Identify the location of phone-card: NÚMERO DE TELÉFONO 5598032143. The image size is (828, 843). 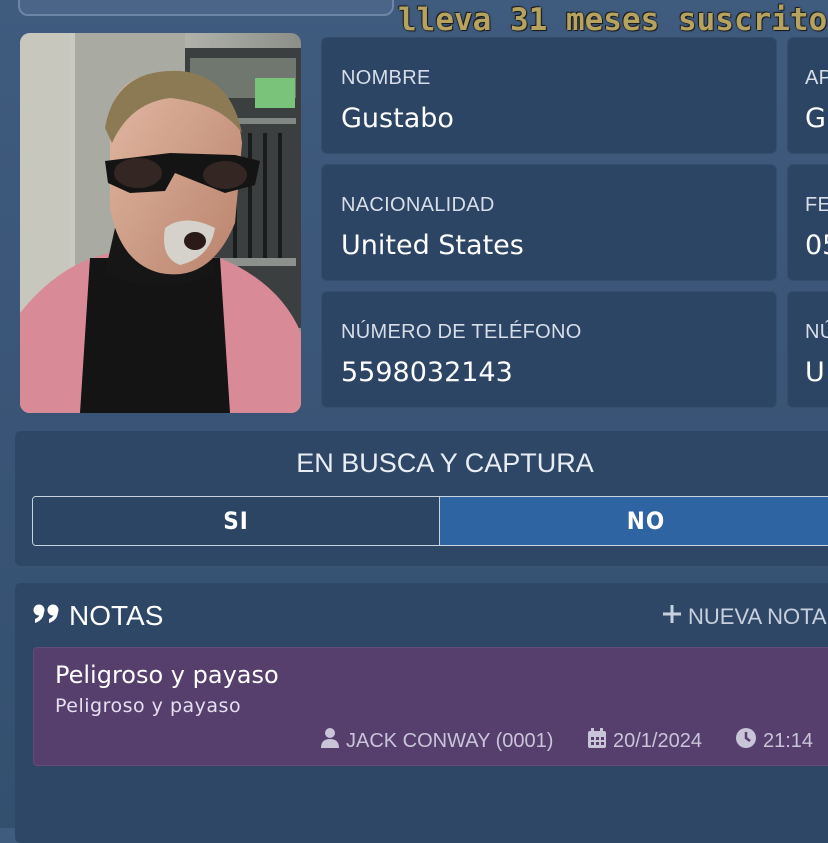
(549, 349).